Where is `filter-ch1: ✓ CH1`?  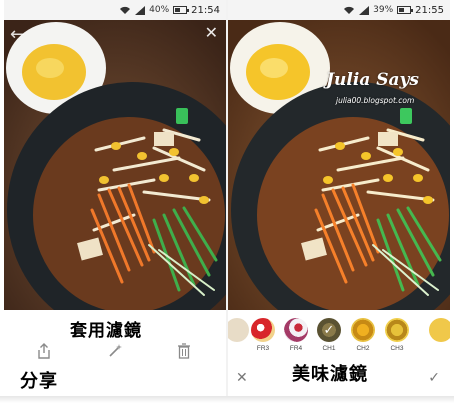
filter-ch1: ✓ CH1 is located at coordinates (329, 335).